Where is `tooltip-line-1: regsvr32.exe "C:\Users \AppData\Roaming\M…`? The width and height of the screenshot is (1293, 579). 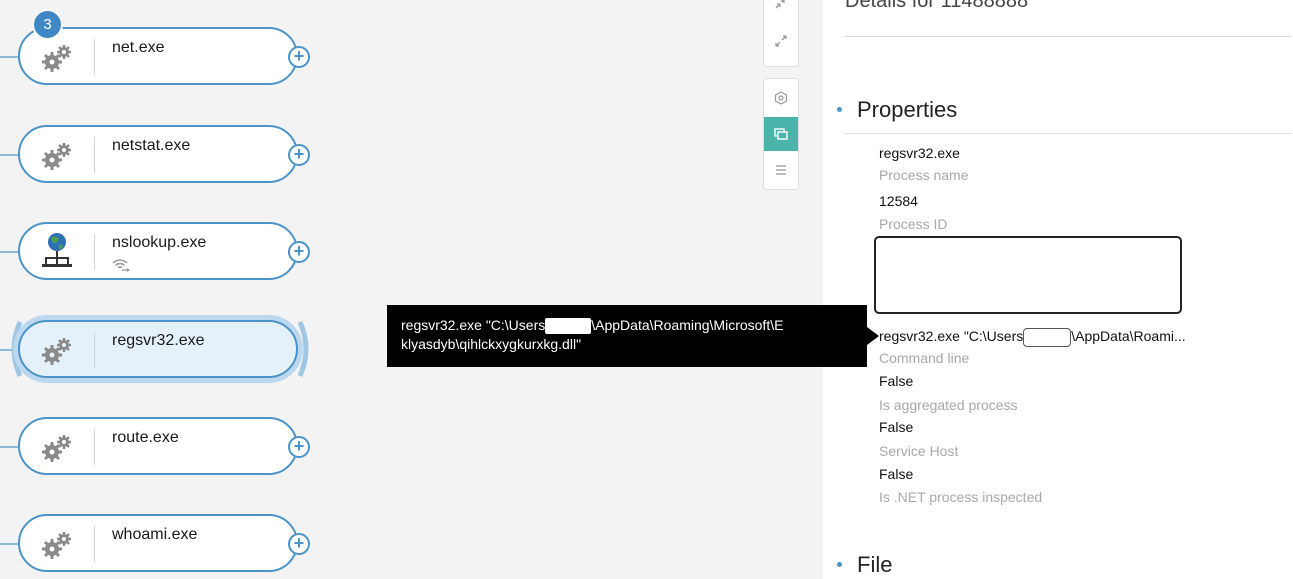
tooltip-line-1: regsvr32.exe "C:\Users \AppData\Roaming\M… is located at coordinates (627, 325).